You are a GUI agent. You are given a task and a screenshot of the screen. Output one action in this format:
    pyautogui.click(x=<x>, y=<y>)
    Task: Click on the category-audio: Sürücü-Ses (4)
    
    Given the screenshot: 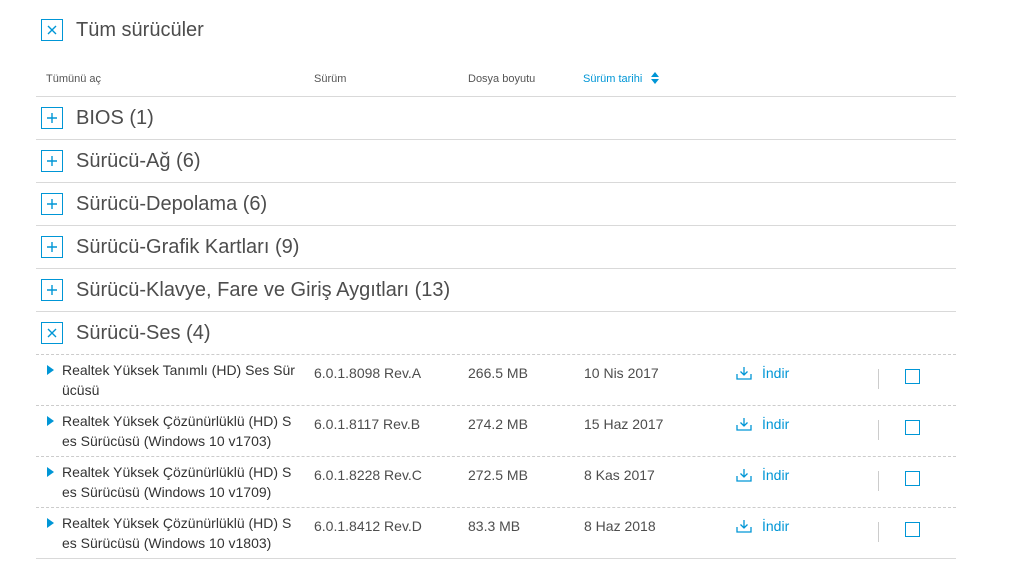 What is the action you would take?
    pyautogui.click(x=496, y=333)
    